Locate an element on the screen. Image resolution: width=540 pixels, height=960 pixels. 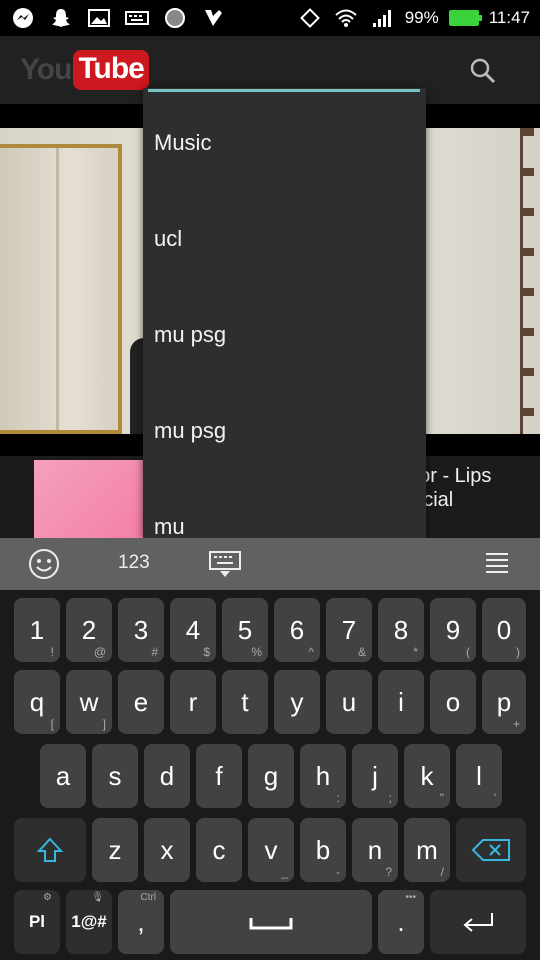
suggestion-item: ucl is located at coordinates (284, 239).